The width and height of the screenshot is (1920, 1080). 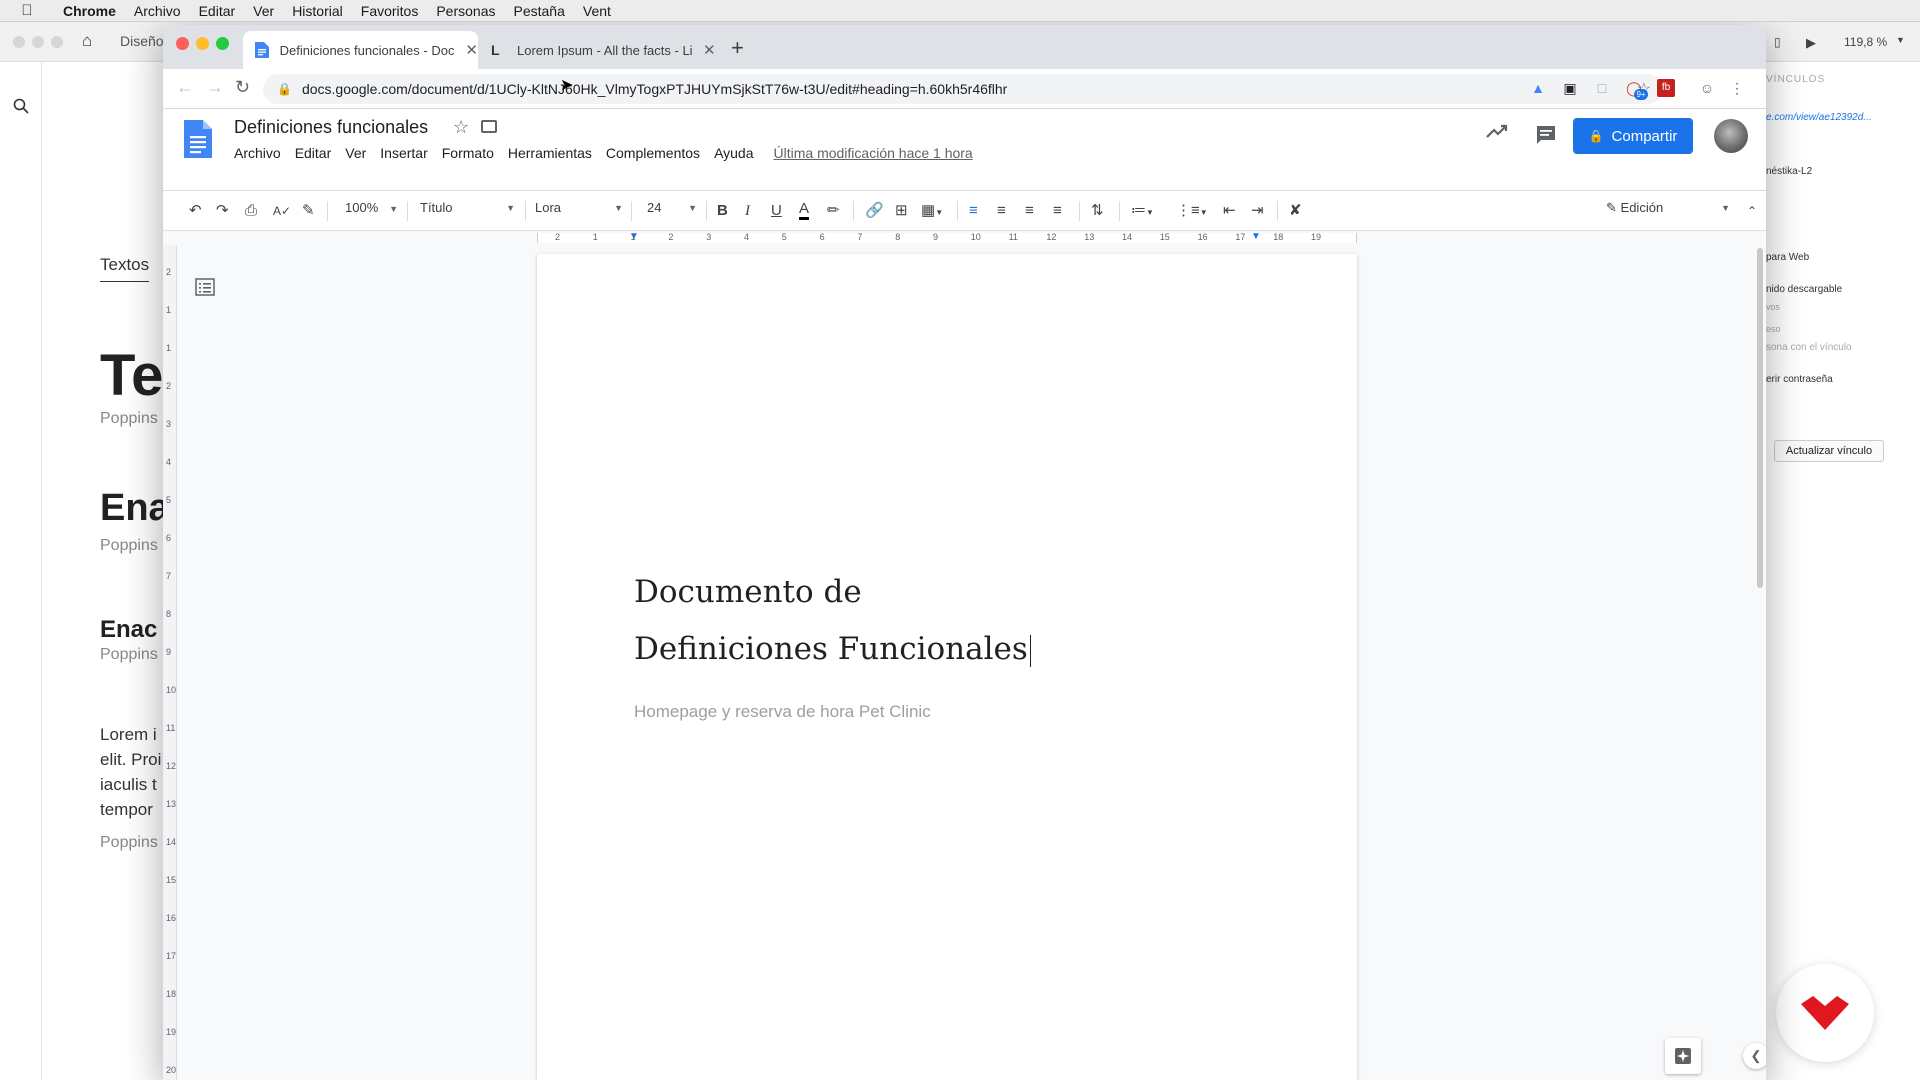 What do you see at coordinates (242, 87) in the screenshot?
I see `reload-icon: ↻` at bounding box center [242, 87].